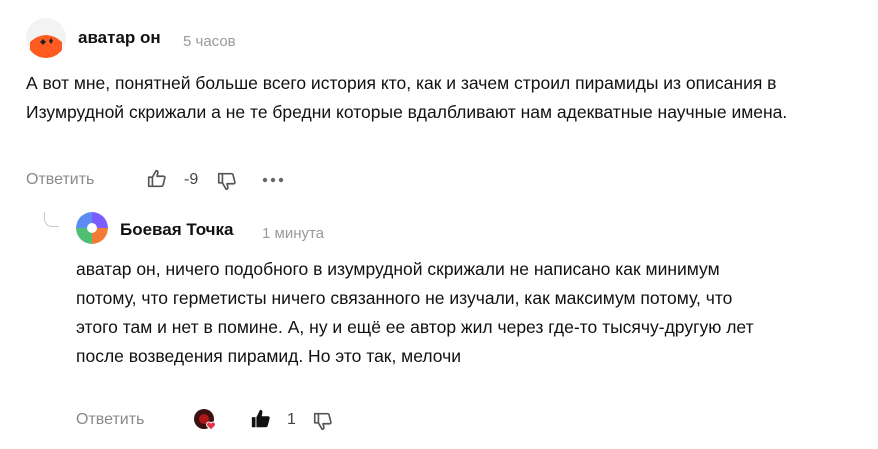  I want to click on comment-score: -9, so click(191, 179).